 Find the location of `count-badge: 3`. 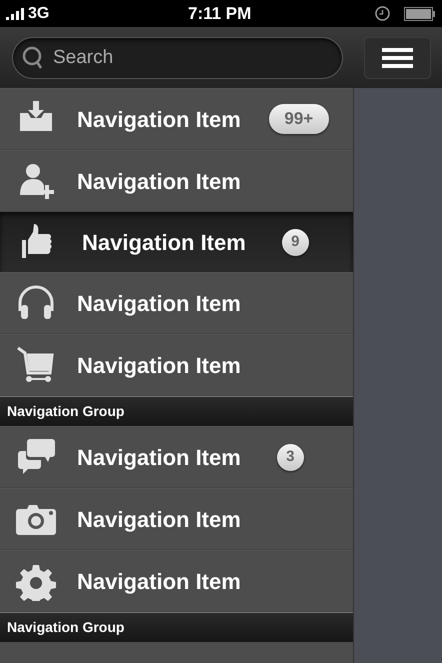

count-badge: 3 is located at coordinates (290, 457).